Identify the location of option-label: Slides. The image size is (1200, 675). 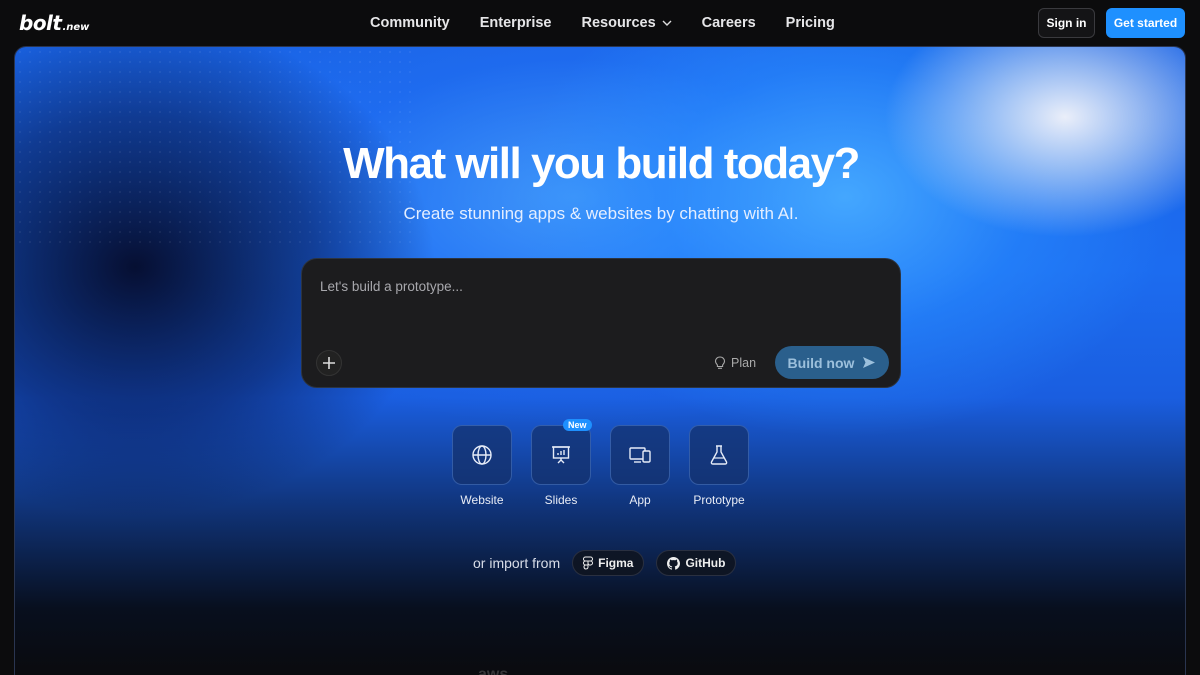
(561, 500).